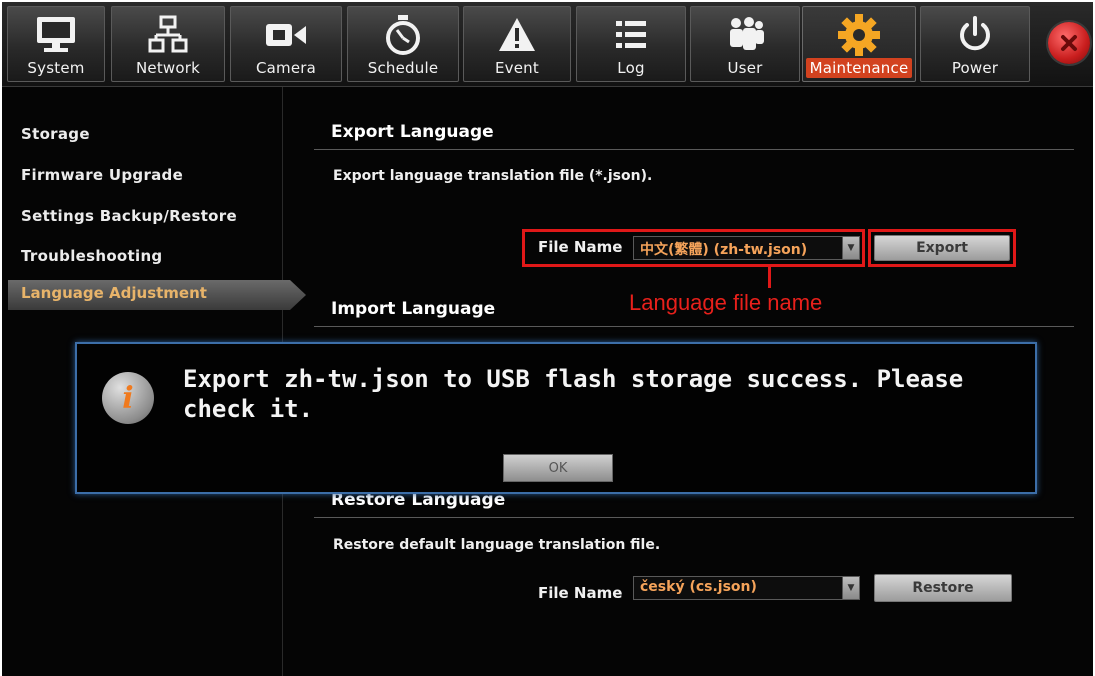 The height and width of the screenshot is (676, 1095). What do you see at coordinates (403, 35) in the screenshot?
I see `stopwatch-icon` at bounding box center [403, 35].